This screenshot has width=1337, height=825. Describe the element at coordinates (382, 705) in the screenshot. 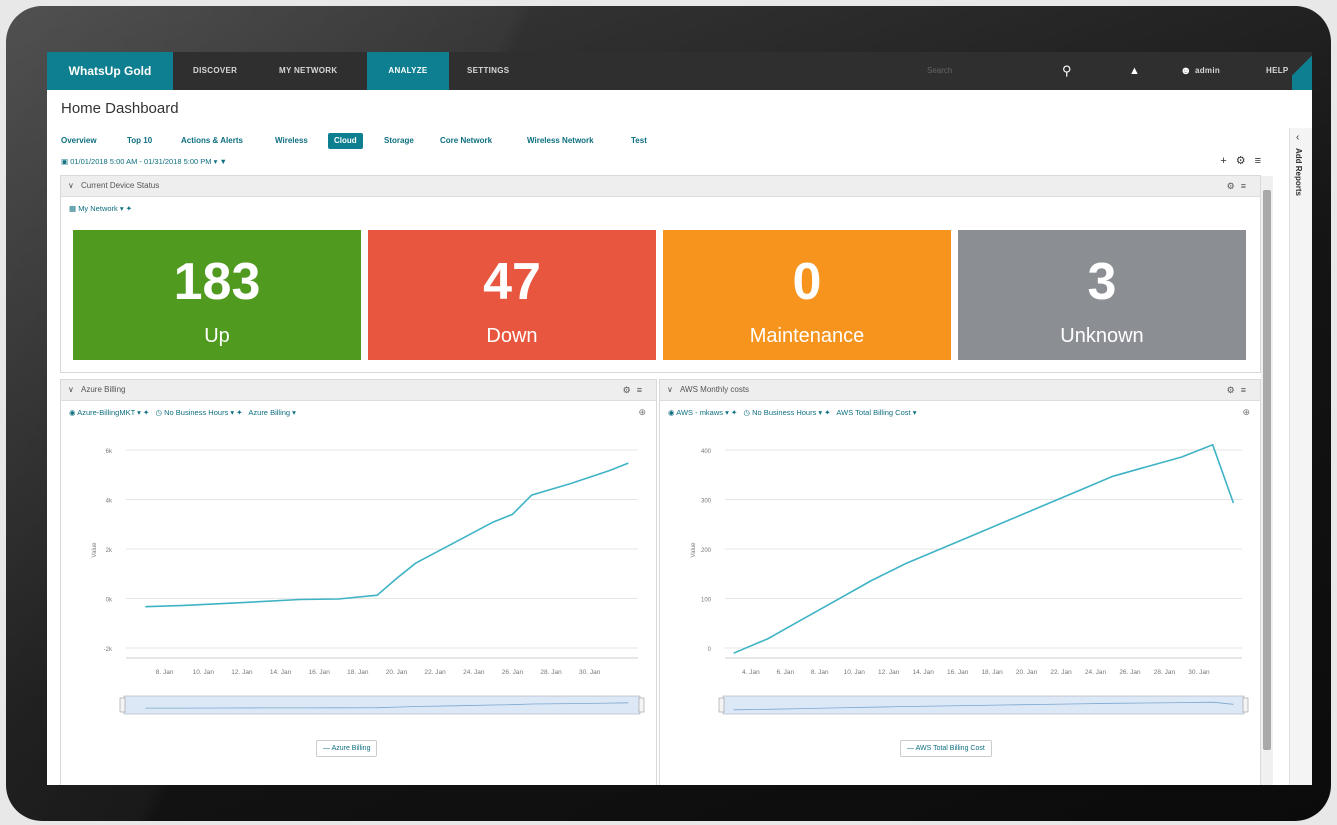

I see `range-navigator` at that location.